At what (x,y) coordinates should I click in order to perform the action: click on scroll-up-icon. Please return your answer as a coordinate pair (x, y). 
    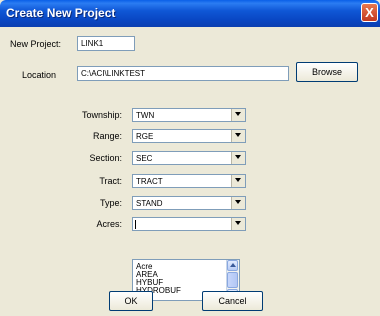
    Looking at the image, I should click on (232, 265).